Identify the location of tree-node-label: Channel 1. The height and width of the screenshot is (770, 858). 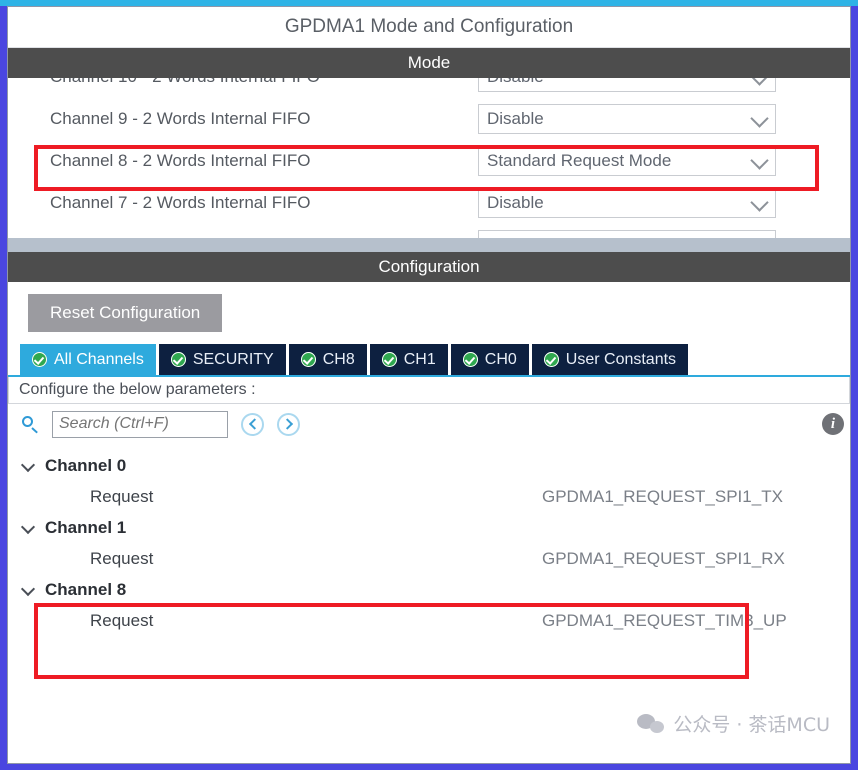
(86, 527).